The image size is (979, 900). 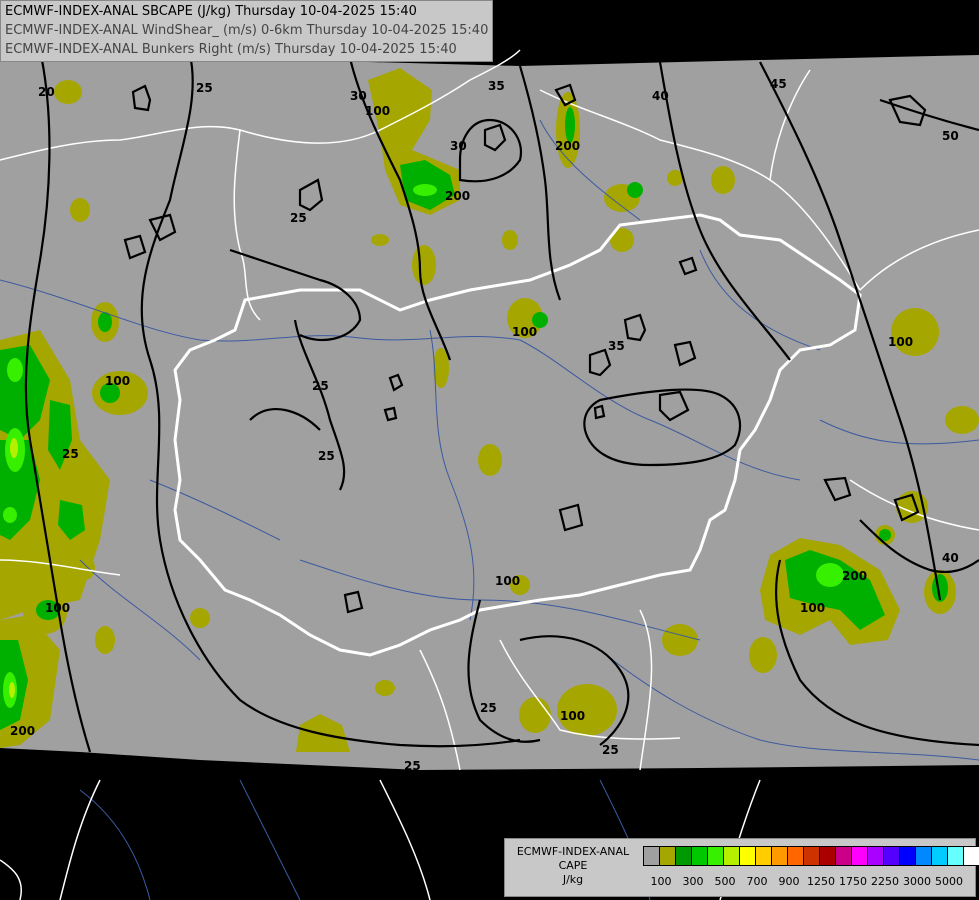 What do you see at coordinates (885, 881) in the screenshot?
I see `legend-tick-label: 2250` at bounding box center [885, 881].